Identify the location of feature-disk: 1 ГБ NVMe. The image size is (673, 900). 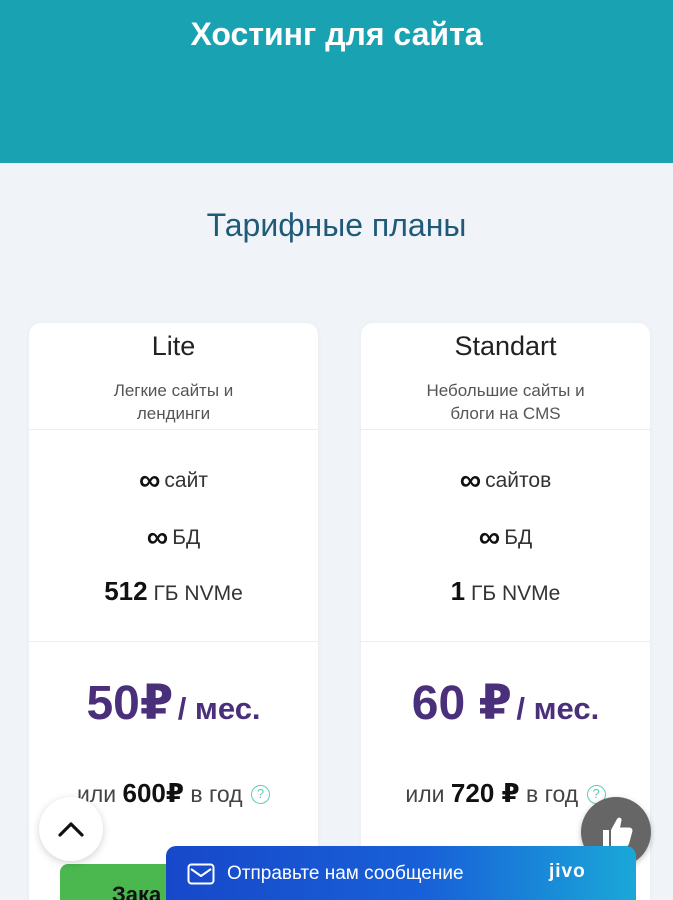
(505, 591).